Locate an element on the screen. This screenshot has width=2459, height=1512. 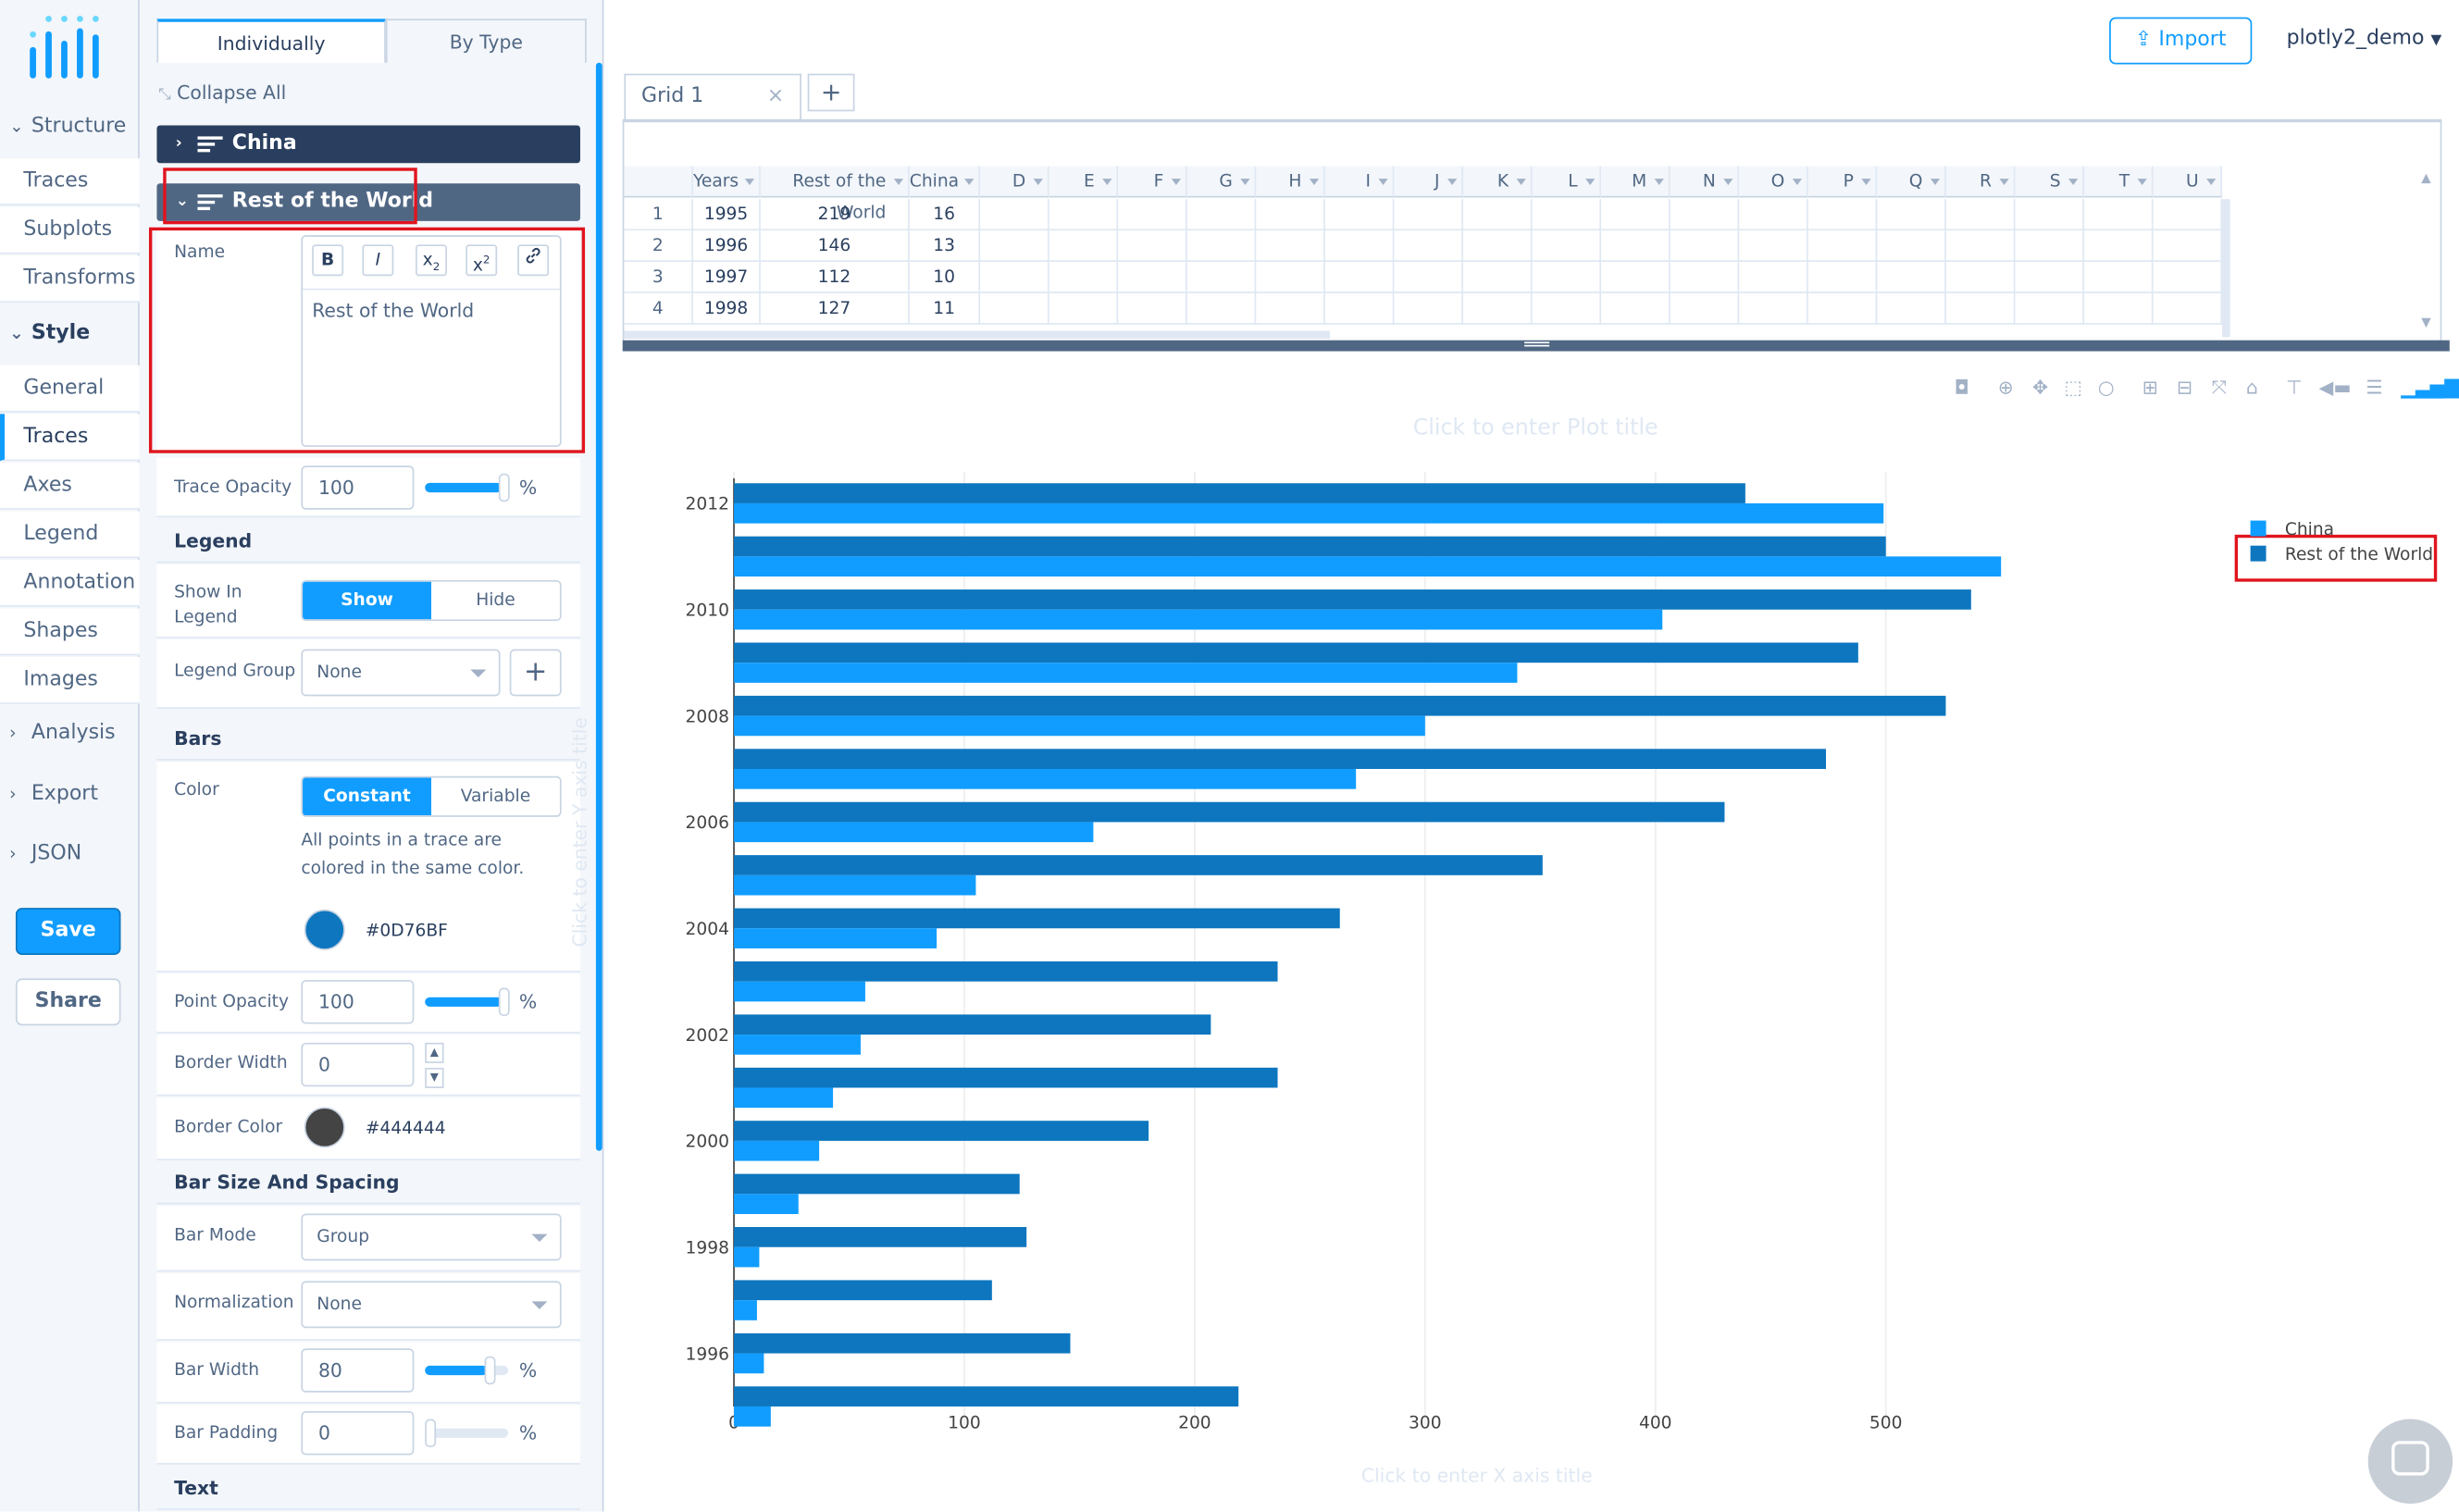
scroll-down-icon: ▼ is located at coordinates (2425, 322).